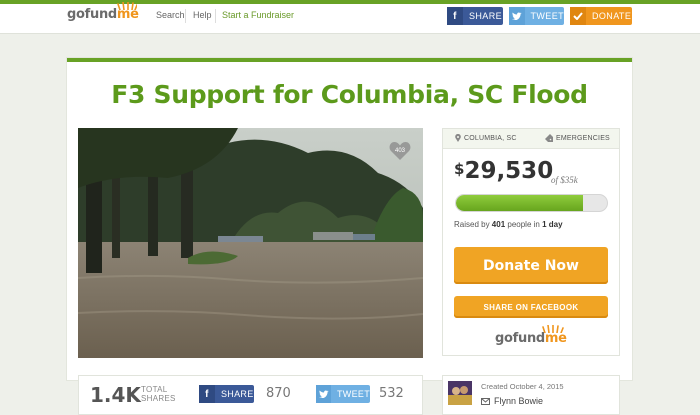  I want to click on envelope-icon, so click(485, 401).